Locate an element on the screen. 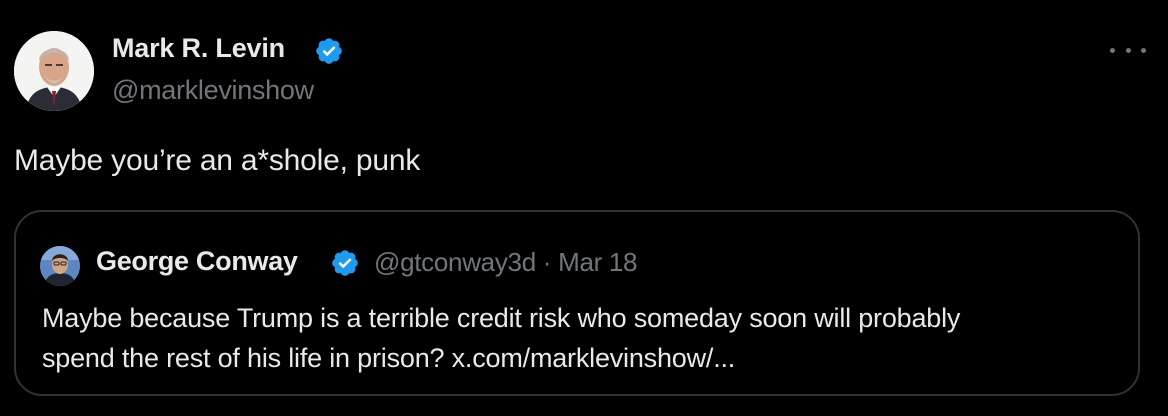 The image size is (1168, 416). tweet-text: Maybe you’re an a*shole, punk is located at coordinates (217, 160).